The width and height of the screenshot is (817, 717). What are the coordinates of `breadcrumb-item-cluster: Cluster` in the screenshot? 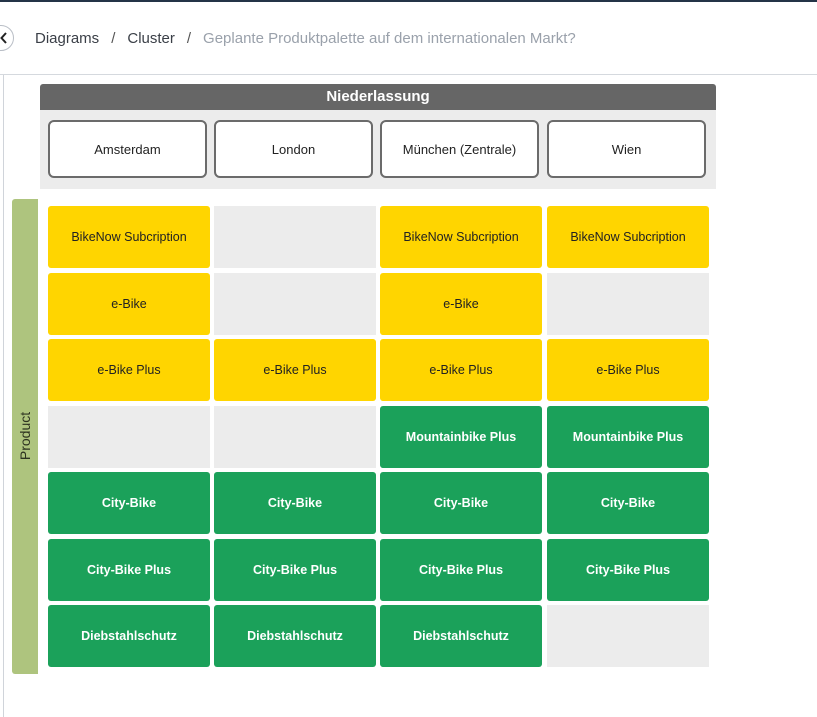 It's located at (151, 38).